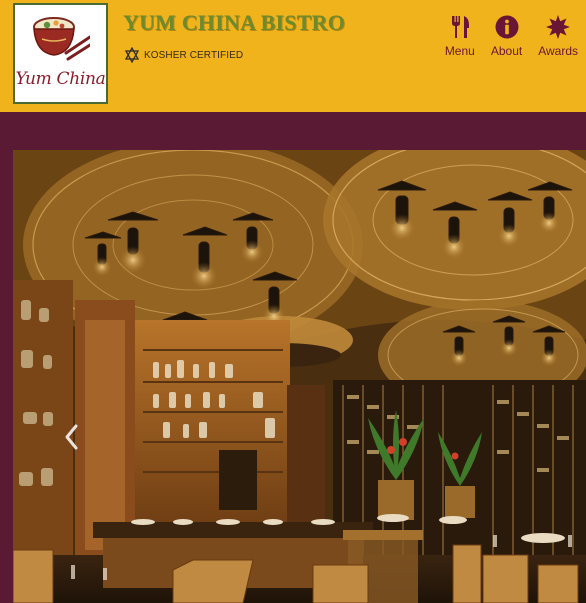  I want to click on chevron-left-icon, so click(72, 437).